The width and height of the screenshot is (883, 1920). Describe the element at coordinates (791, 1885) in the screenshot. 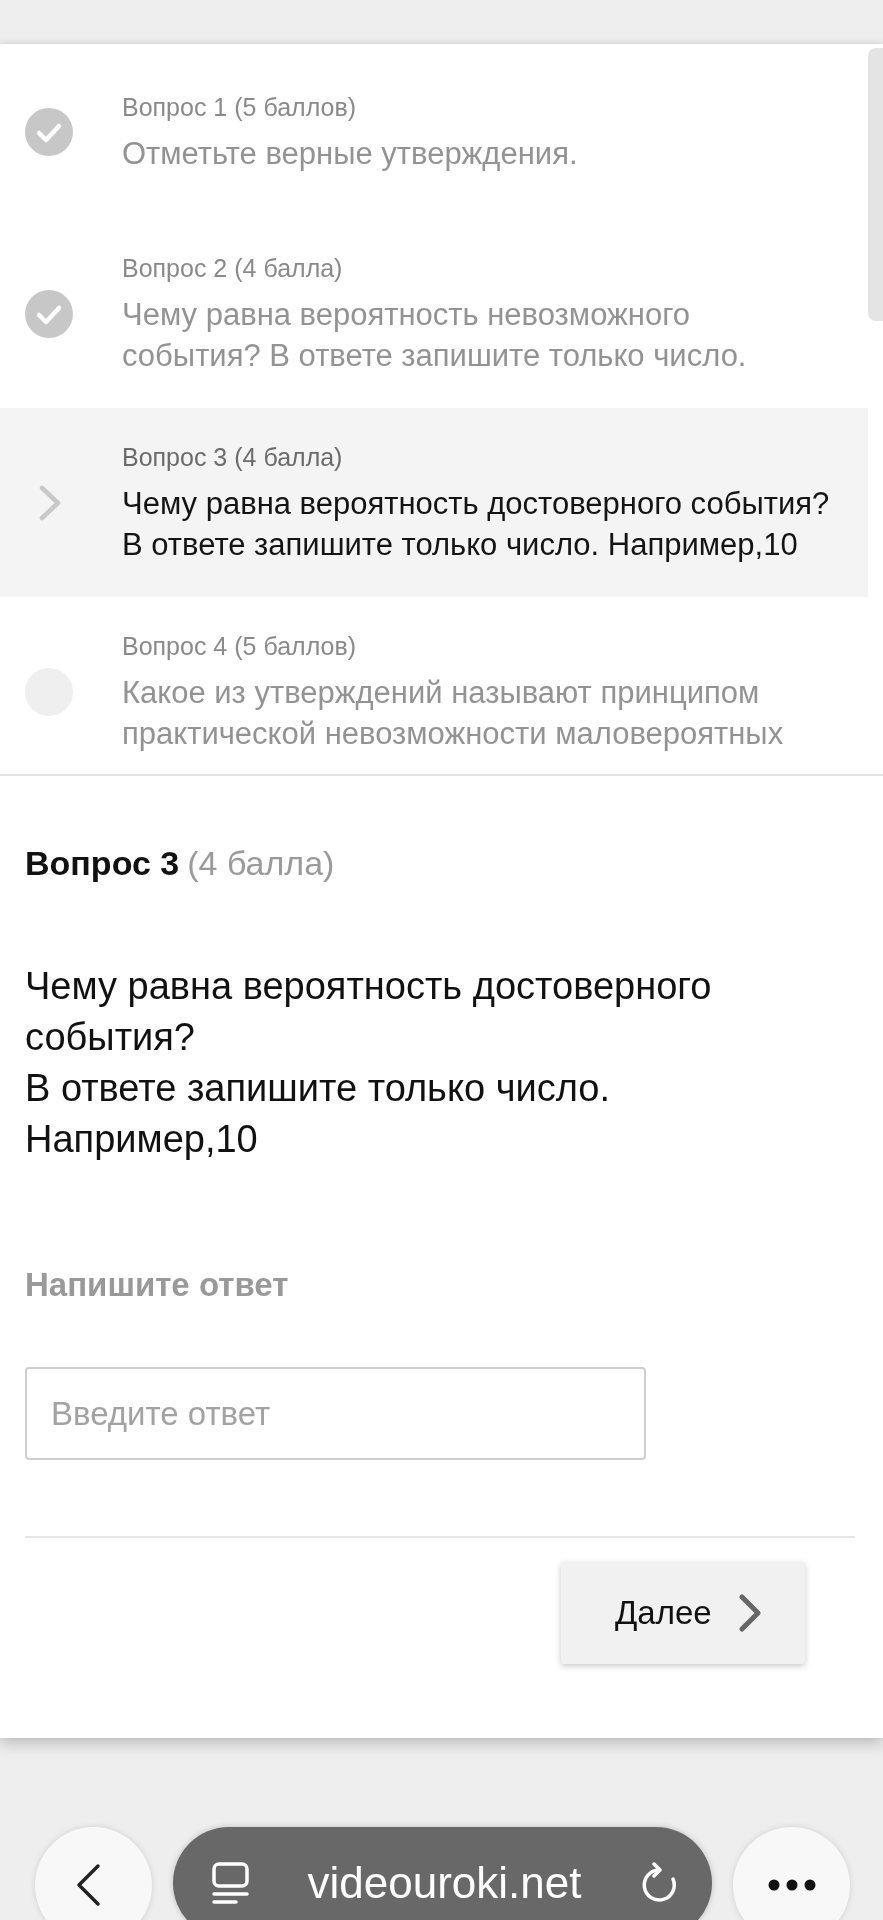

I see `more-icon` at that location.